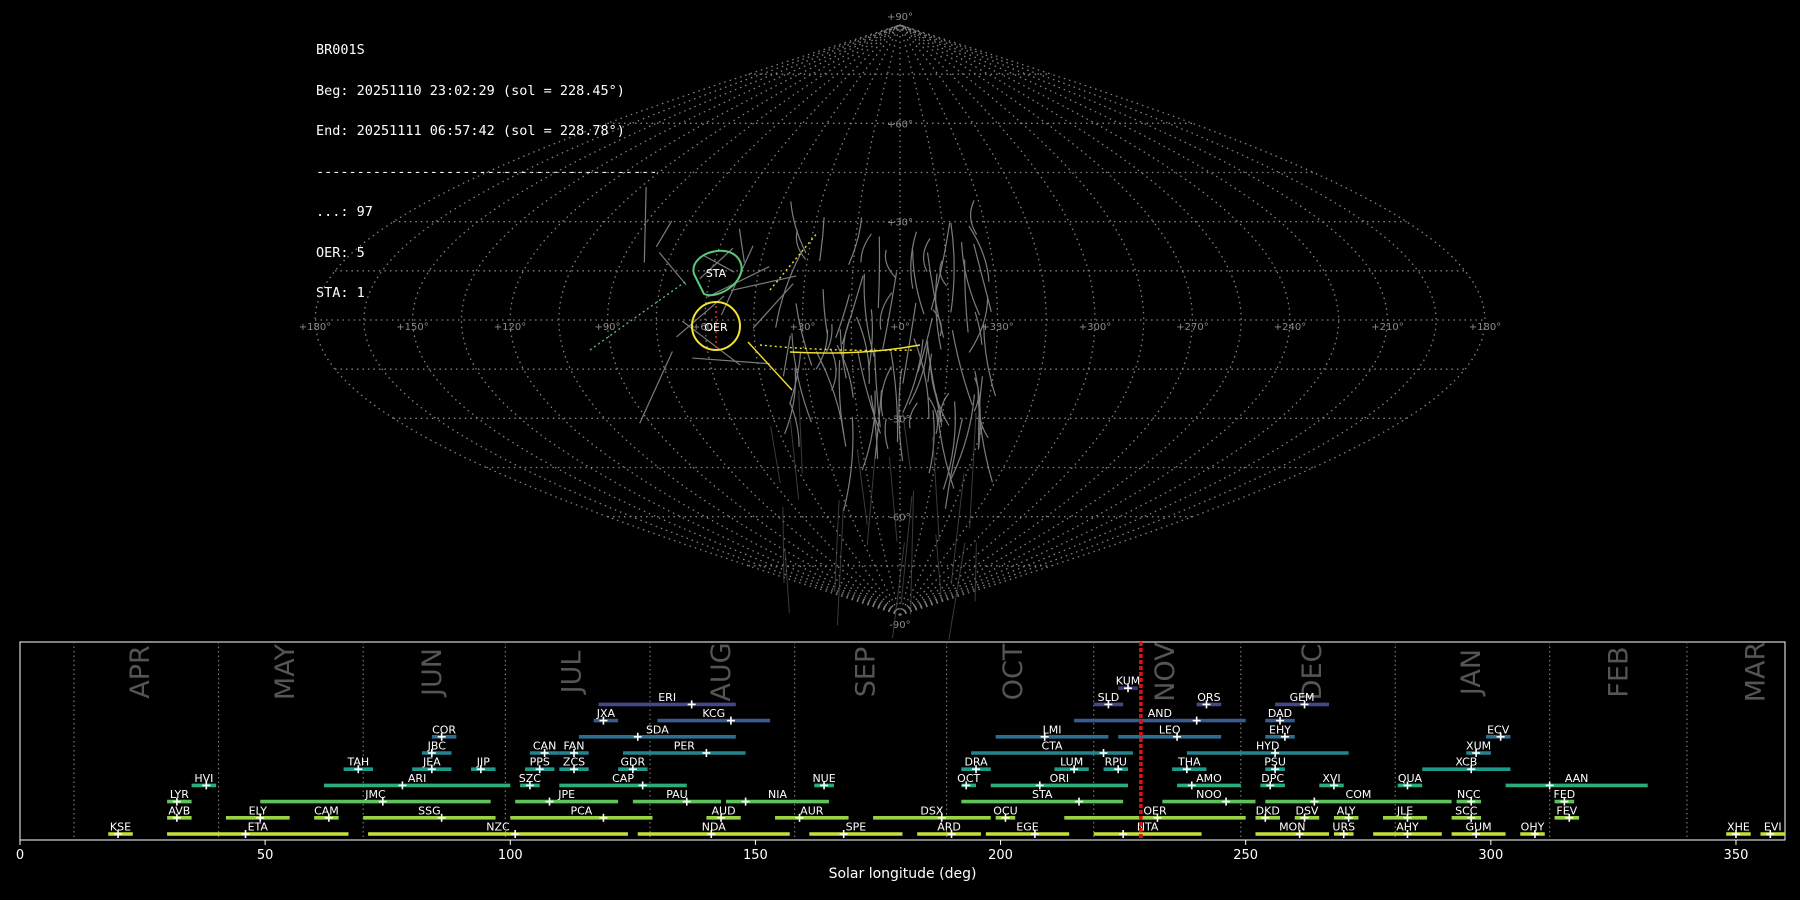  Describe the element at coordinates (903, 874) in the screenshot. I see `x-axis-label: Solar longitude (deg)` at that location.